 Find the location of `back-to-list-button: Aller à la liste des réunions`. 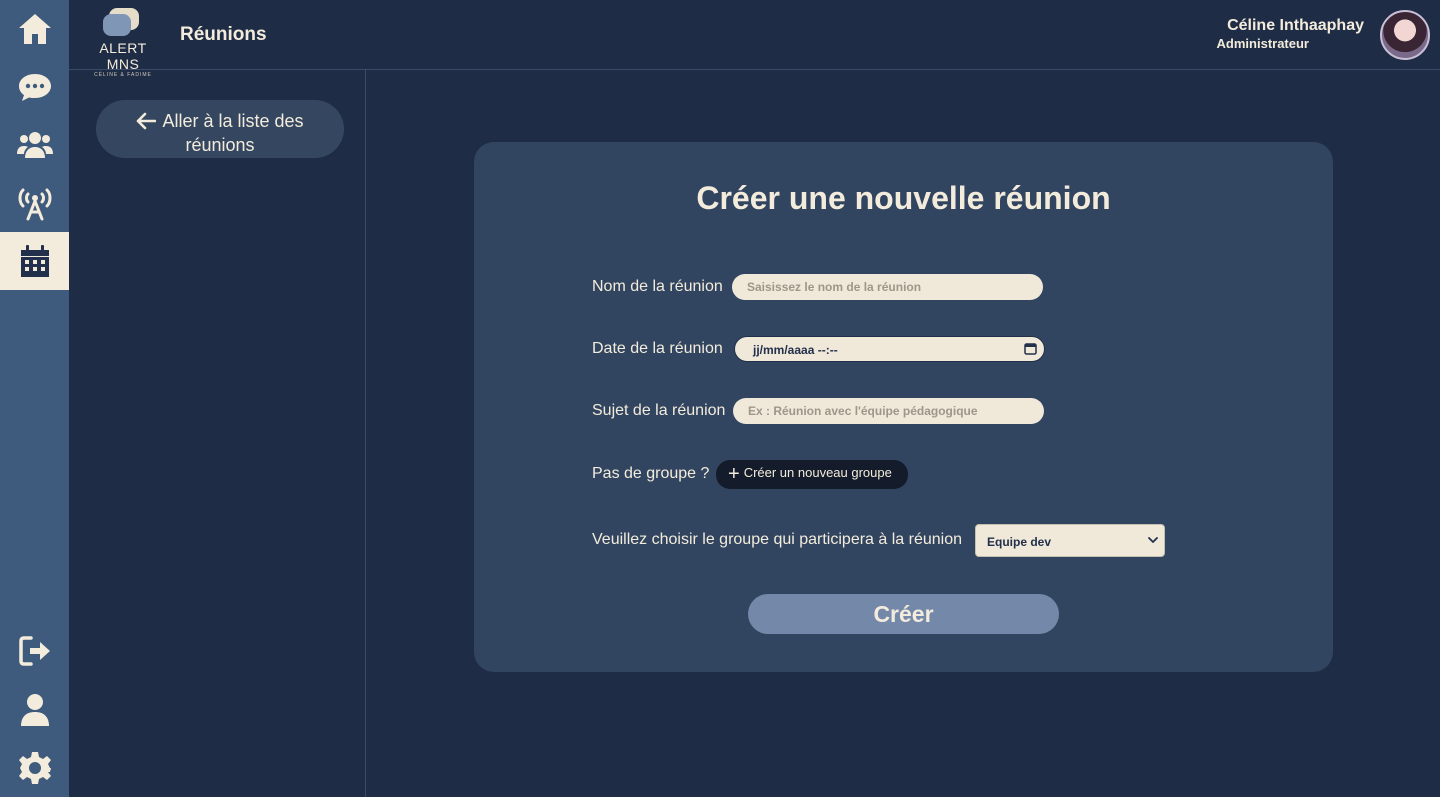

back-to-list-button: Aller à la liste des réunions is located at coordinates (220, 129).